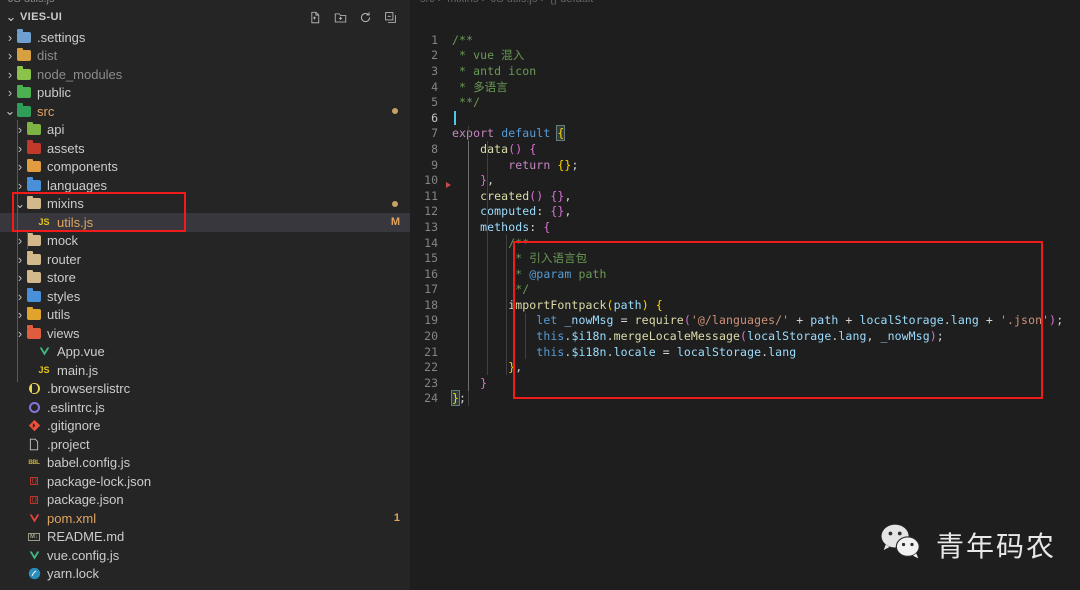 The image size is (1080, 590). I want to click on tree-item-components: › components, so click(205, 167).